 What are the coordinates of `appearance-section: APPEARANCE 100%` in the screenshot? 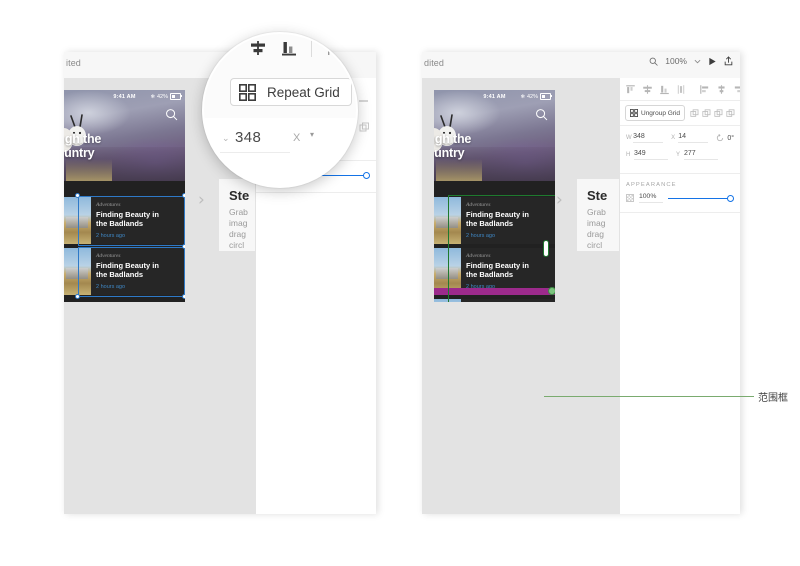 It's located at (680, 193).